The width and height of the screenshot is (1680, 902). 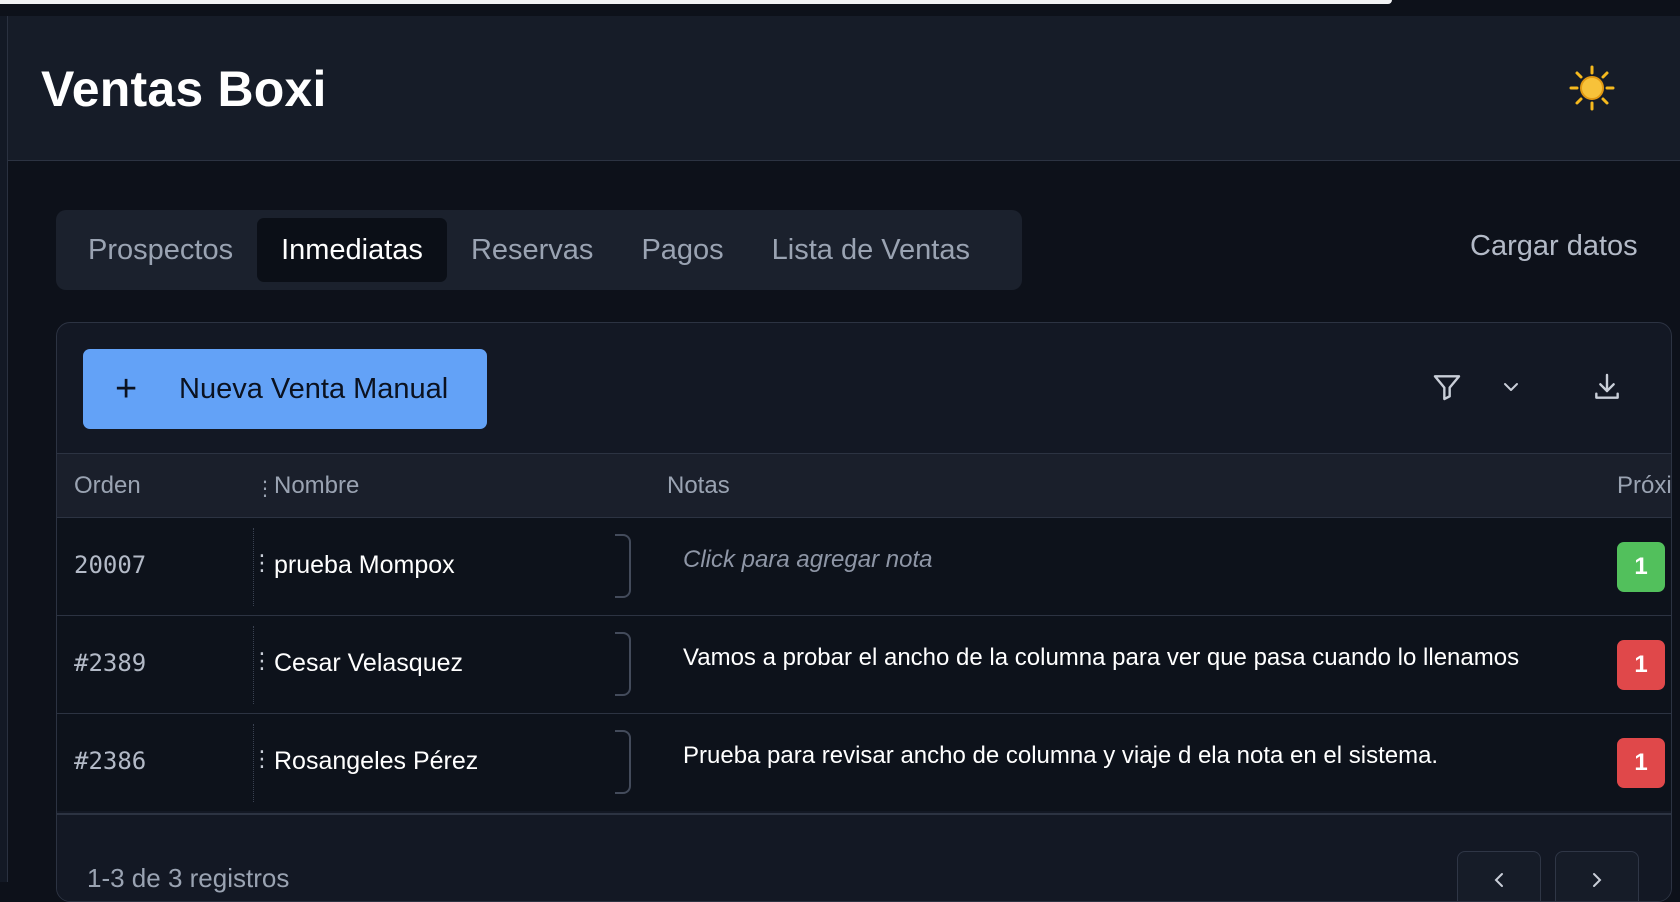 I want to click on customer-name: Rosangeles Pérez, so click(x=376, y=761).